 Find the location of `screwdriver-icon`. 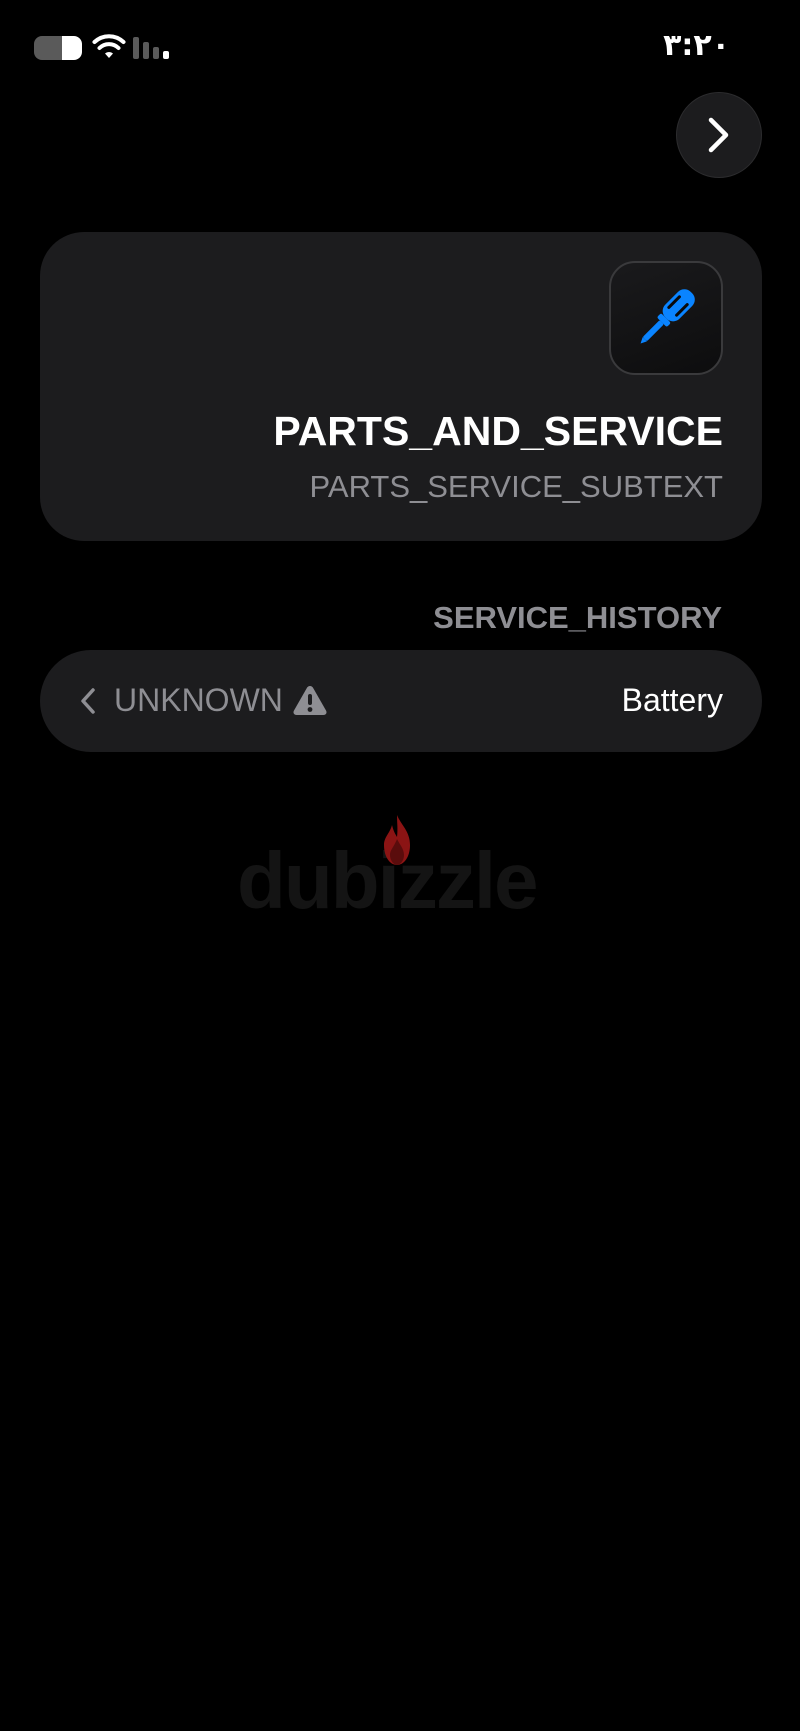

screwdriver-icon is located at coordinates (667, 316).